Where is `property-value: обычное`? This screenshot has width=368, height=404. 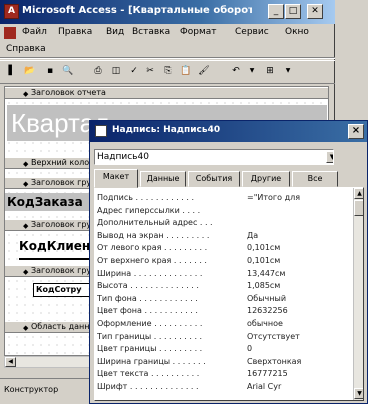 property-value: обычное is located at coordinates (297, 323).